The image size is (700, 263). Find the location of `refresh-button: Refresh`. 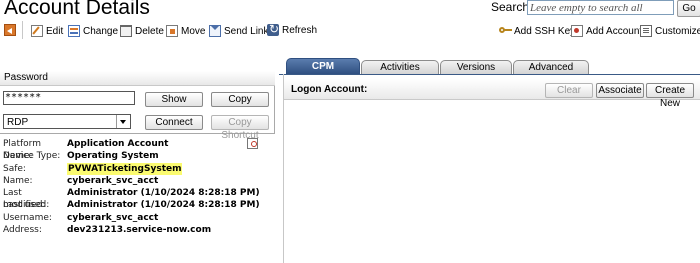

refresh-button: Refresh is located at coordinates (292, 29).